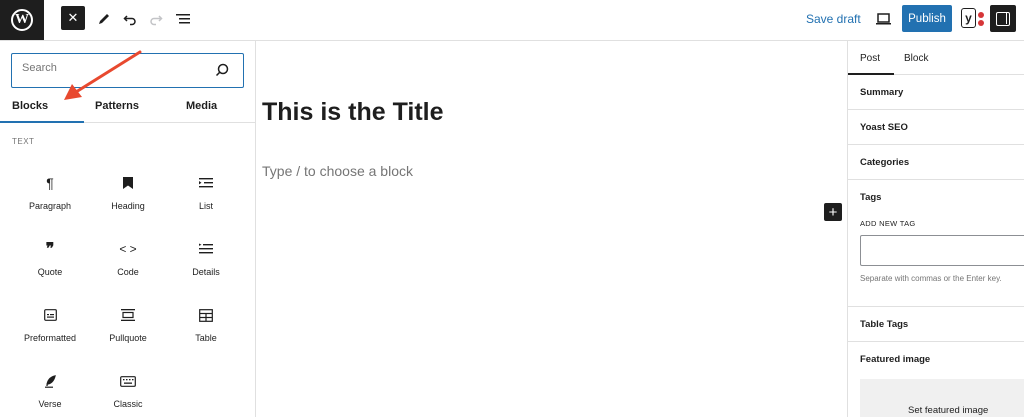 This screenshot has width=1024, height=417. What do you see at coordinates (23, 141) in the screenshot?
I see `section-label: TEXT` at bounding box center [23, 141].